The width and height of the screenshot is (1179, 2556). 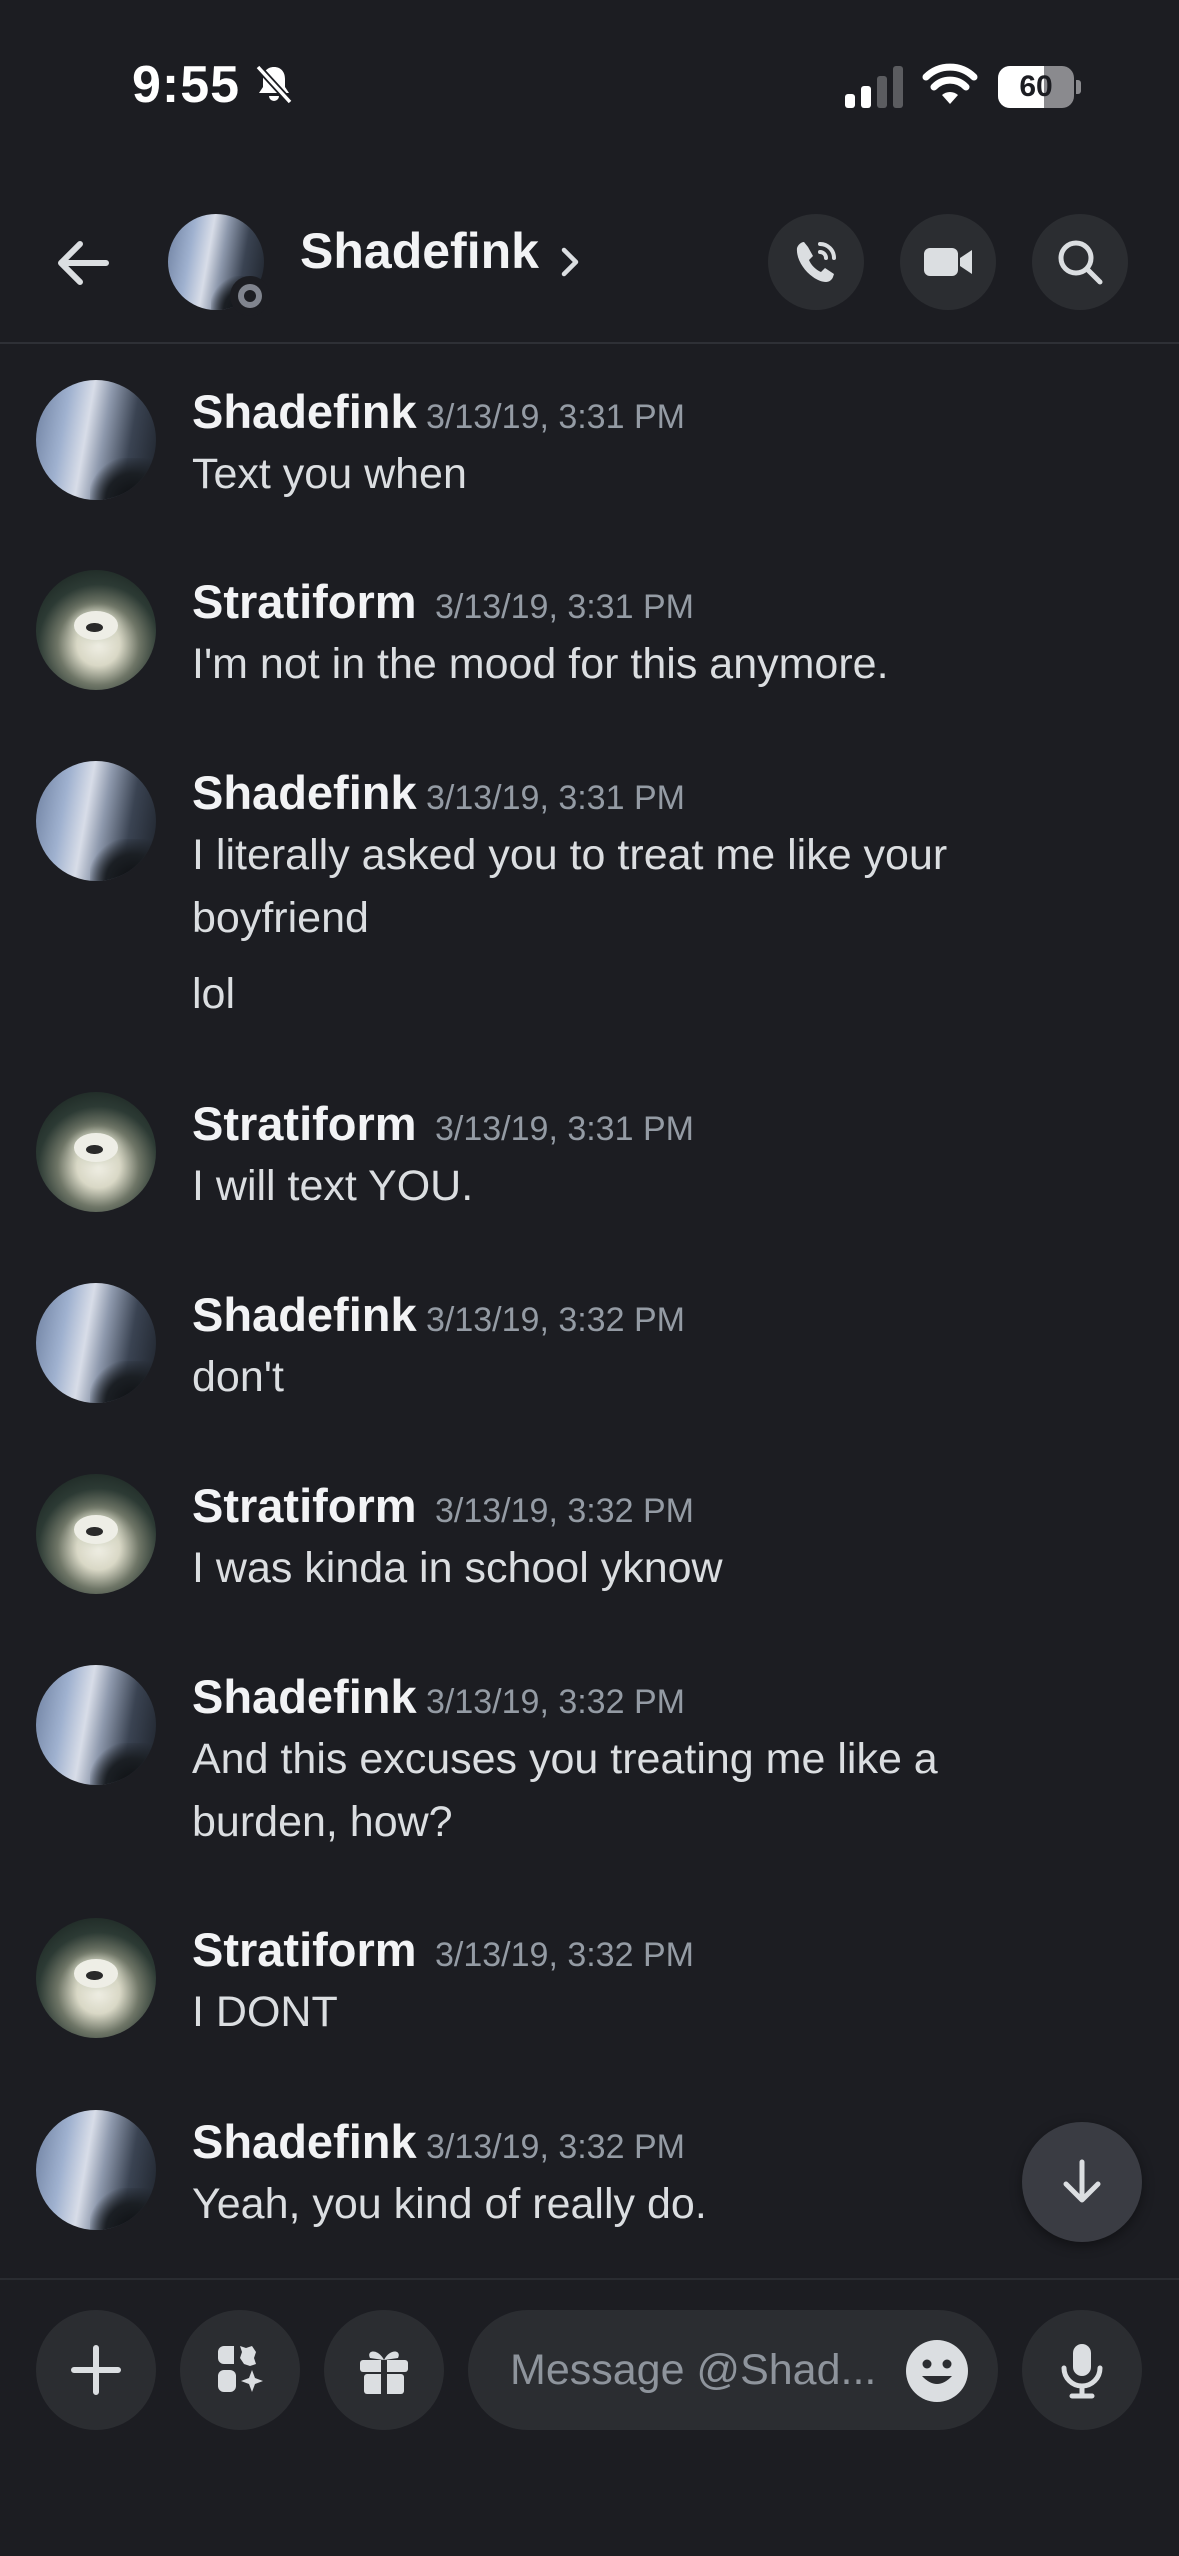 What do you see at coordinates (333, 1186) in the screenshot?
I see `message-text: I will text YOU.` at bounding box center [333, 1186].